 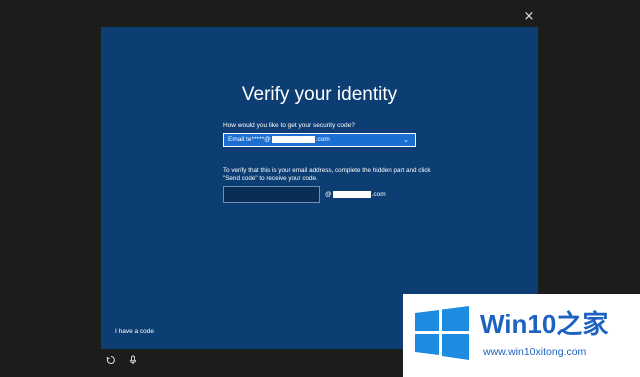 What do you see at coordinates (133, 360) in the screenshot?
I see `microphone-icon` at bounding box center [133, 360].